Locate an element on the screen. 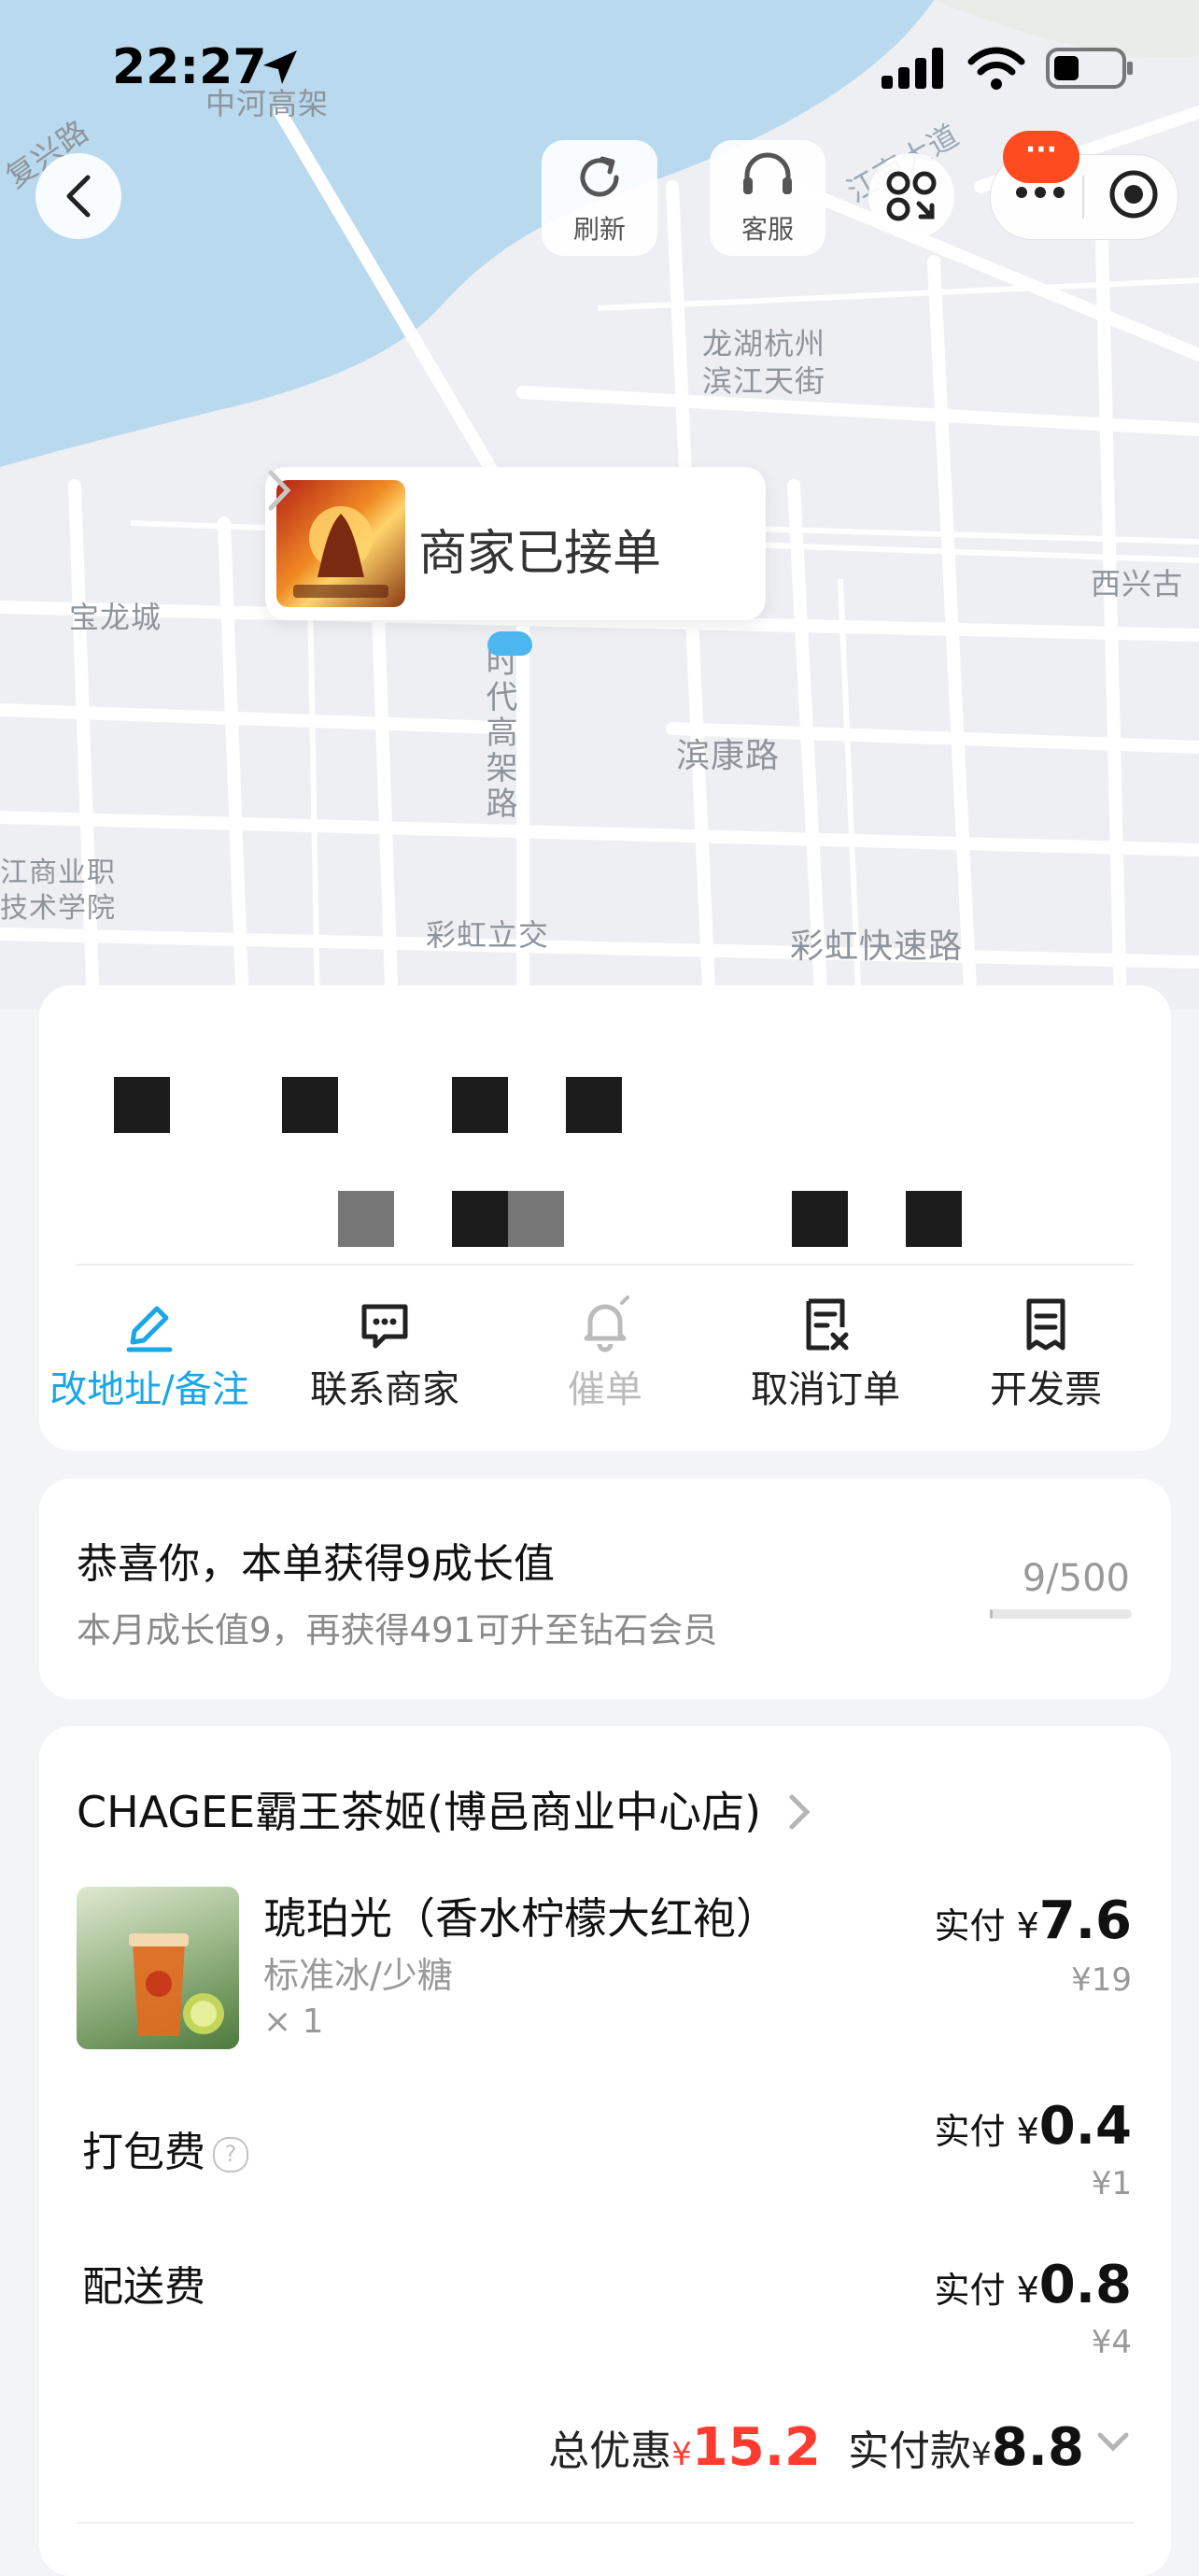 The image size is (1199, 2576). edit-address-button: 改地址/备注 is located at coordinates (149, 1353).